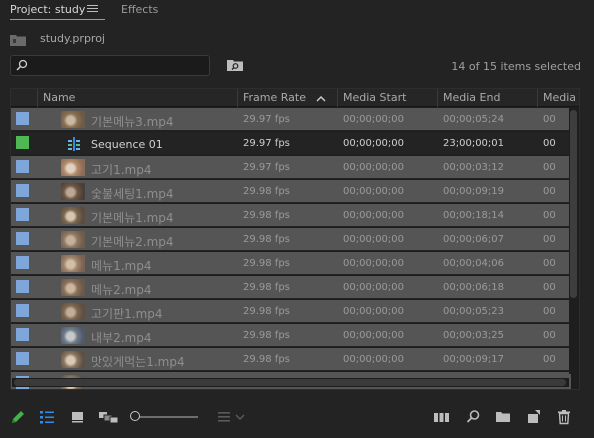 The height and width of the screenshot is (438, 594). Describe the element at coordinates (442, 417) in the screenshot. I see `automate-to-sequence-icon` at that location.